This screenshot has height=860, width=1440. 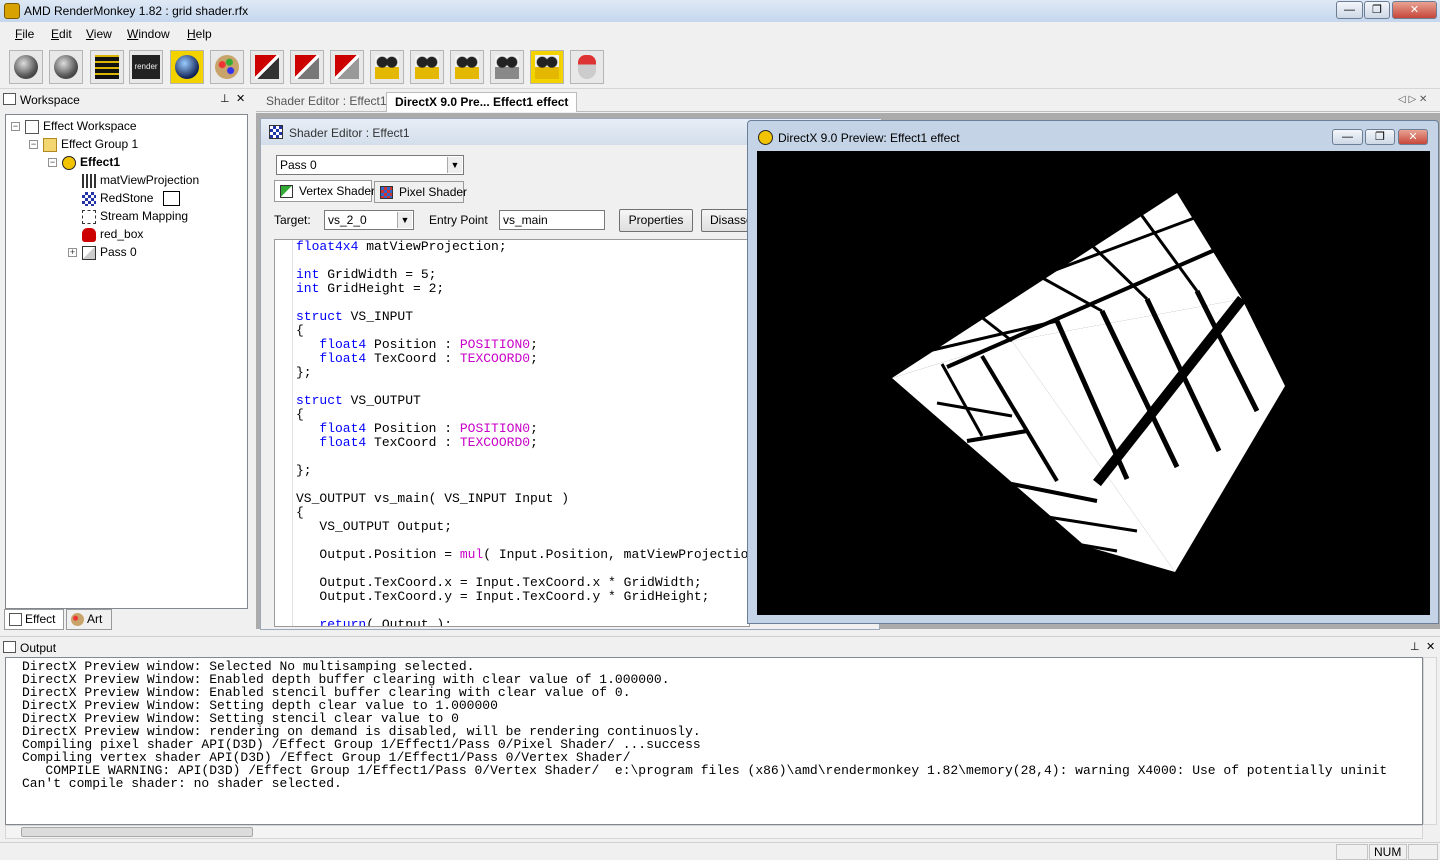 I want to click on pass-select-value: Pass 0, so click(x=298, y=165).